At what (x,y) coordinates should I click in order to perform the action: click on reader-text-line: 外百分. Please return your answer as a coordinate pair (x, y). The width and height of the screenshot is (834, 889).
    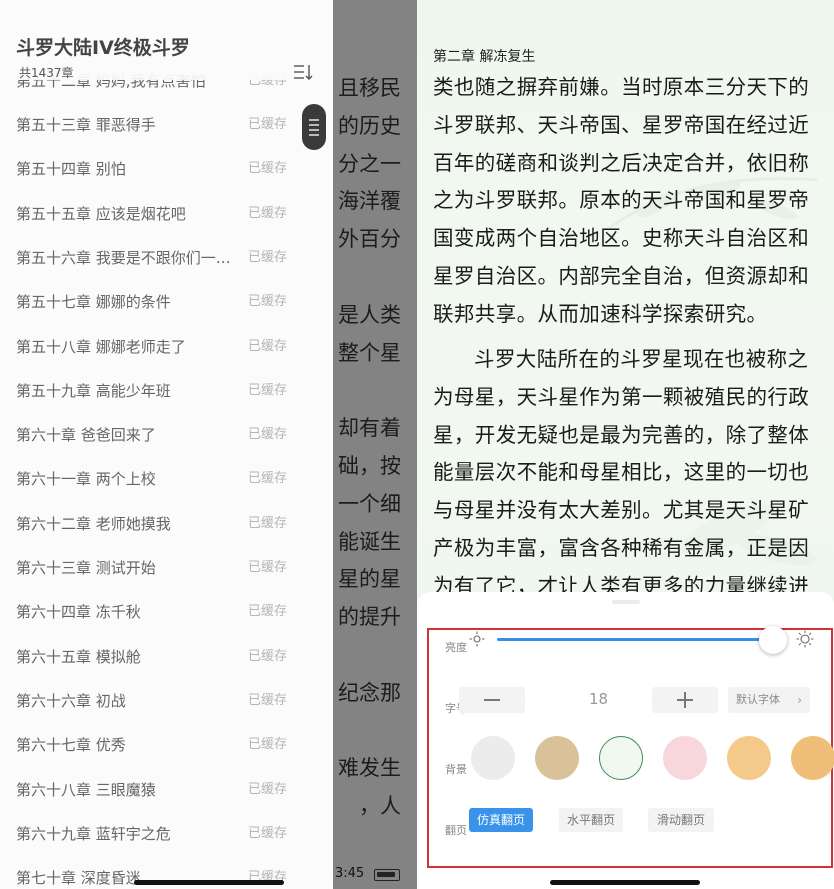
    Looking at the image, I should click on (369, 239).